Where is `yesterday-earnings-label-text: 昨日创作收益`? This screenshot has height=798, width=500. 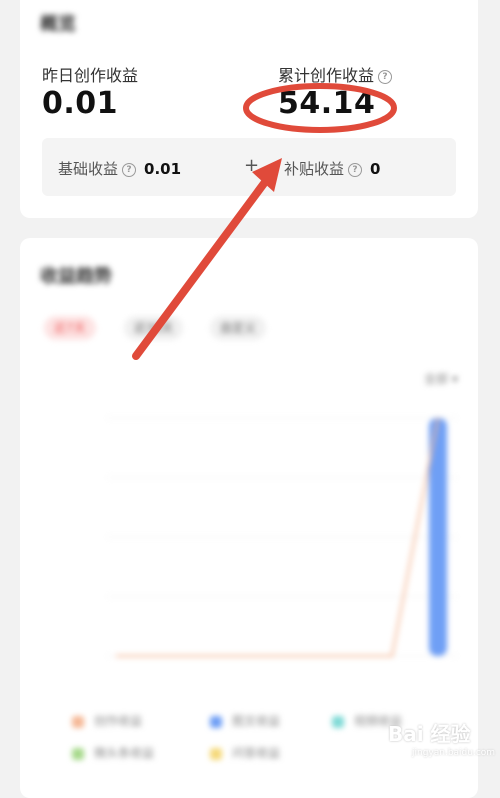
yesterday-earnings-label-text: 昨日创作收益 is located at coordinates (90, 75).